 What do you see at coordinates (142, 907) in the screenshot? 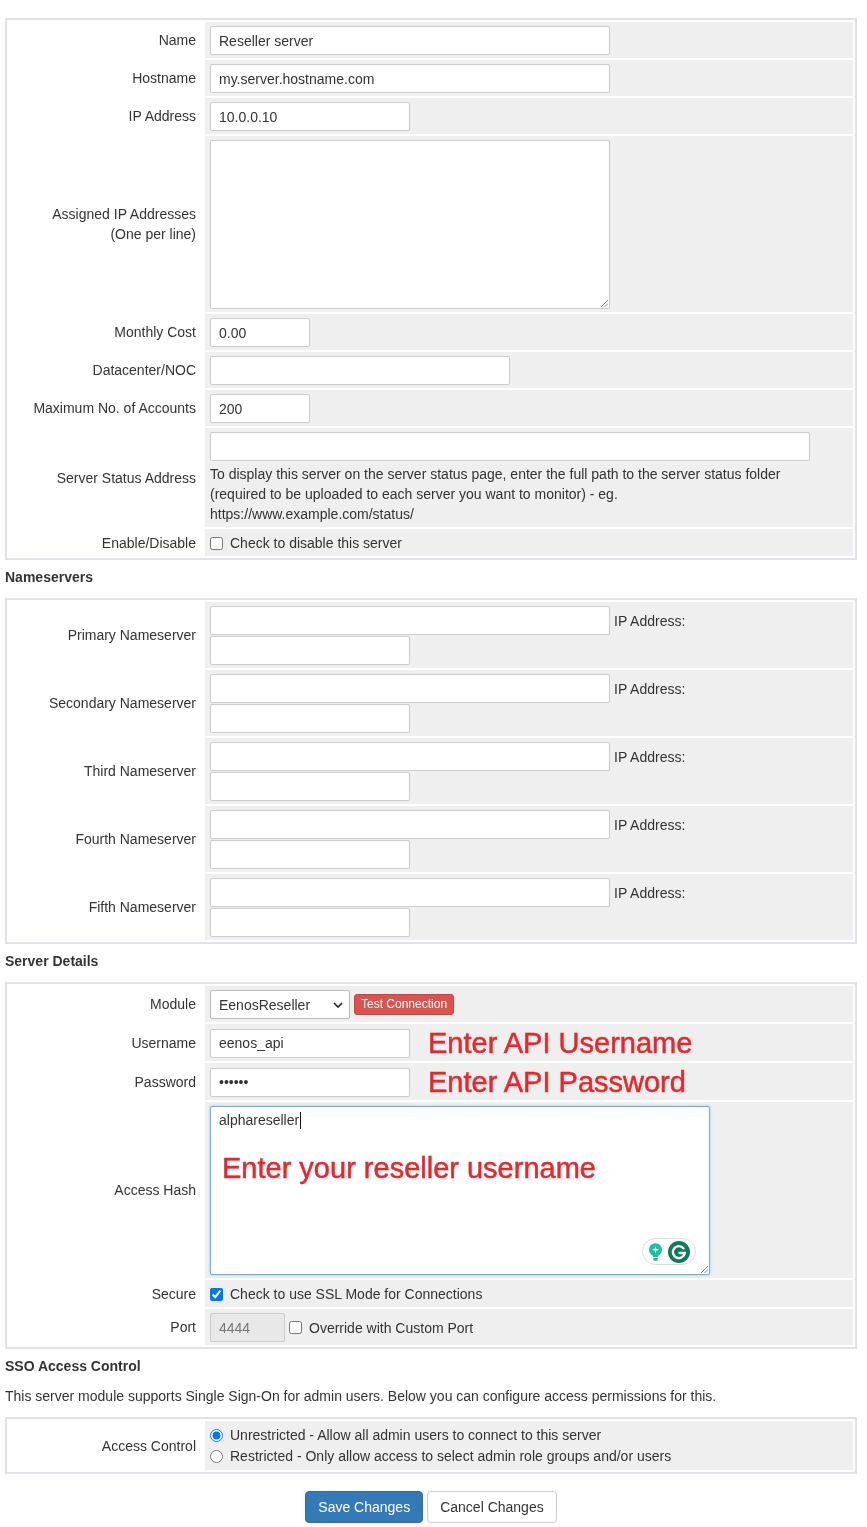
I see `field-label: Fifth Nameserver` at bounding box center [142, 907].